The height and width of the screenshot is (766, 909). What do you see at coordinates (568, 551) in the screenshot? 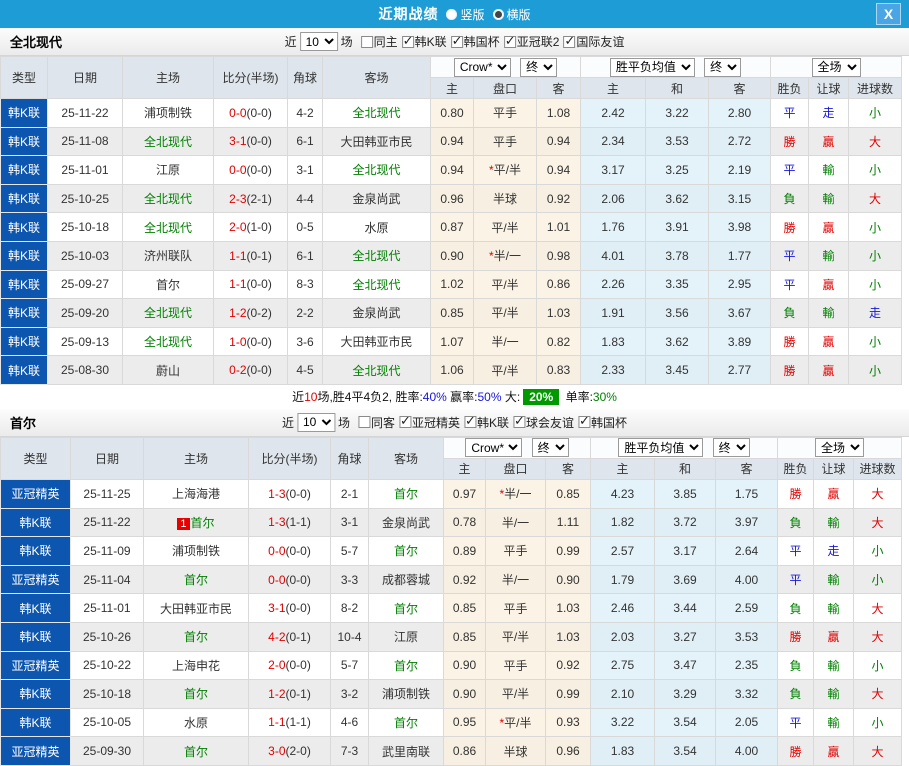
I see `handicap-away-odds-cell: 0.99` at bounding box center [568, 551].